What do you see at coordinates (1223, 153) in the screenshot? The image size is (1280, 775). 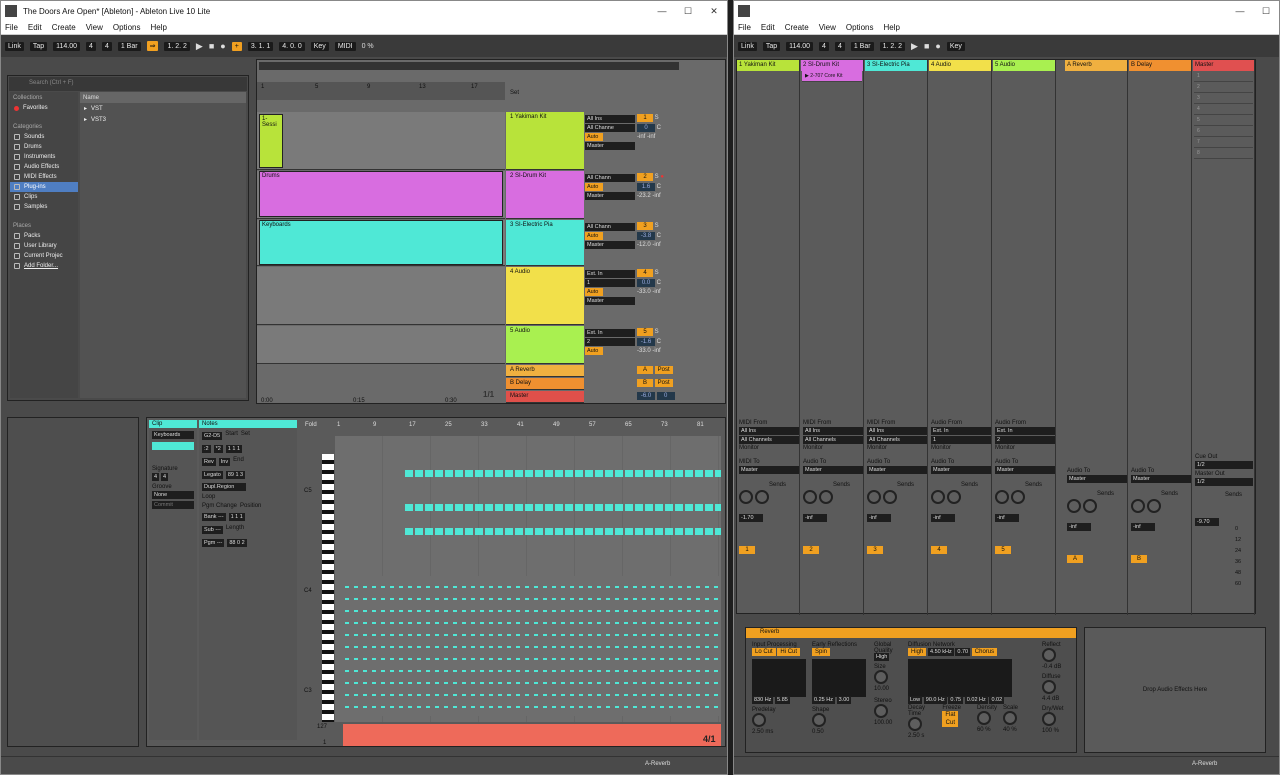 I see `scene-8: 8` at bounding box center [1223, 153].